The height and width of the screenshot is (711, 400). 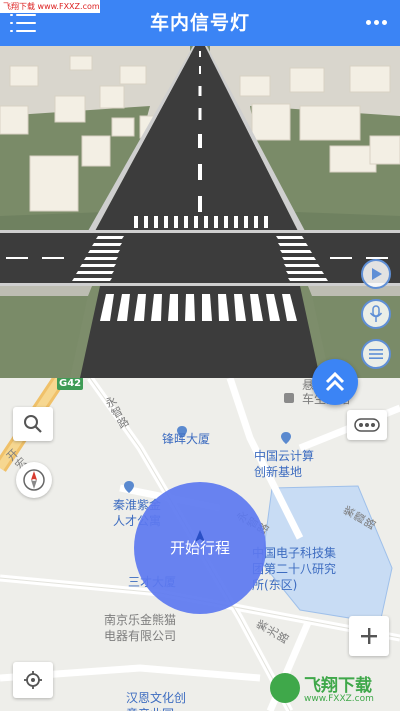 I want to click on locate-button, so click(x=33, y=680).